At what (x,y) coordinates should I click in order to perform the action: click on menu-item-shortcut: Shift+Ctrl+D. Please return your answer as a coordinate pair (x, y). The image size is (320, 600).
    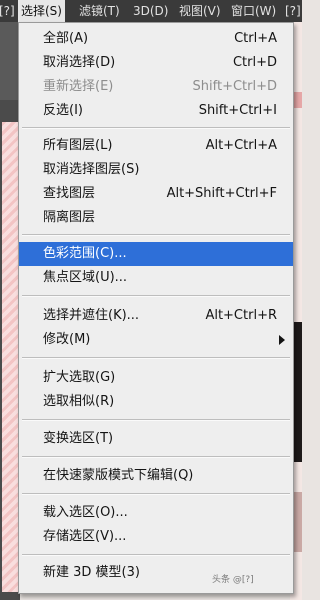
    Looking at the image, I should click on (234, 86).